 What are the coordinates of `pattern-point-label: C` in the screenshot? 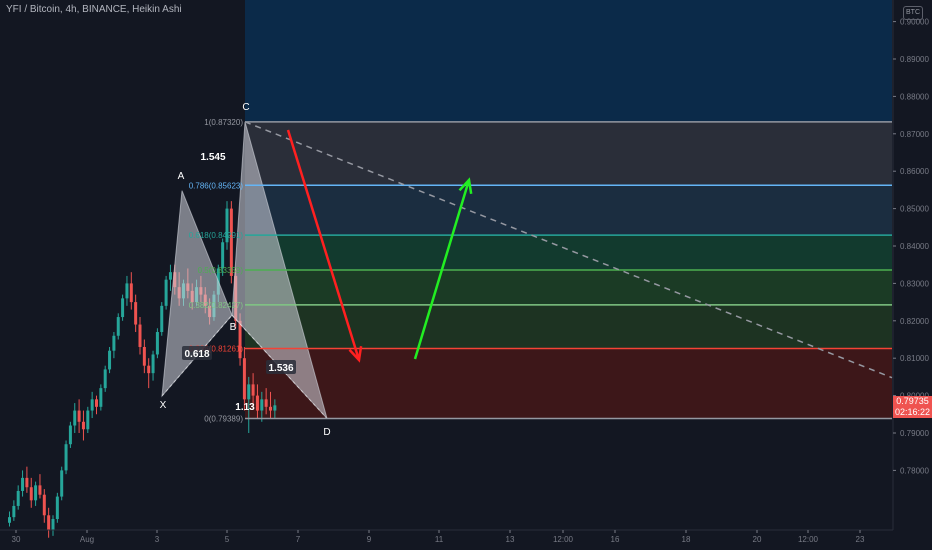 It's located at (245, 107).